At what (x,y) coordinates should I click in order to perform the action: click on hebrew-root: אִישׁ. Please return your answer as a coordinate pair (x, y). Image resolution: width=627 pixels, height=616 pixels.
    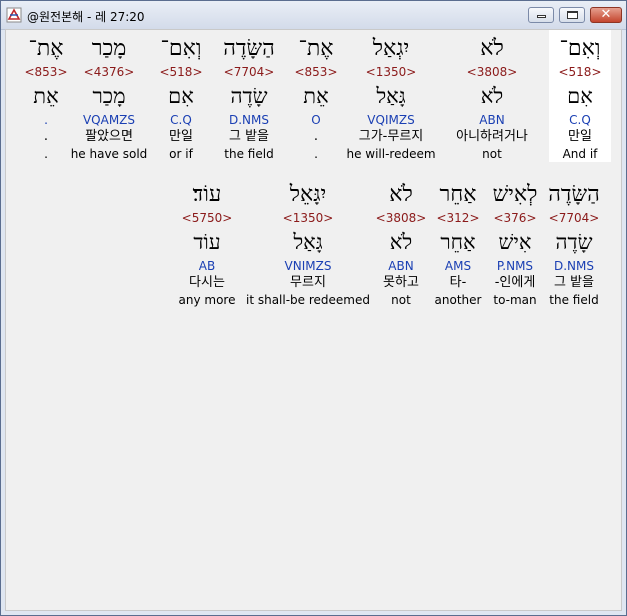
    Looking at the image, I should click on (515, 242).